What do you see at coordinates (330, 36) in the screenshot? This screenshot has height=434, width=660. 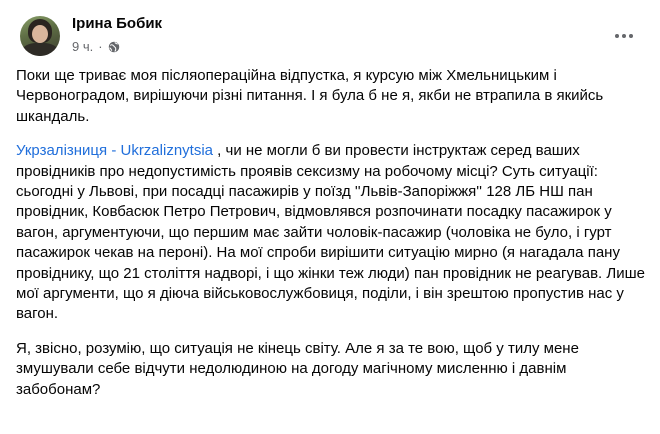 I see `post-header: Ірина Бобик 9 ч. ·` at bounding box center [330, 36].